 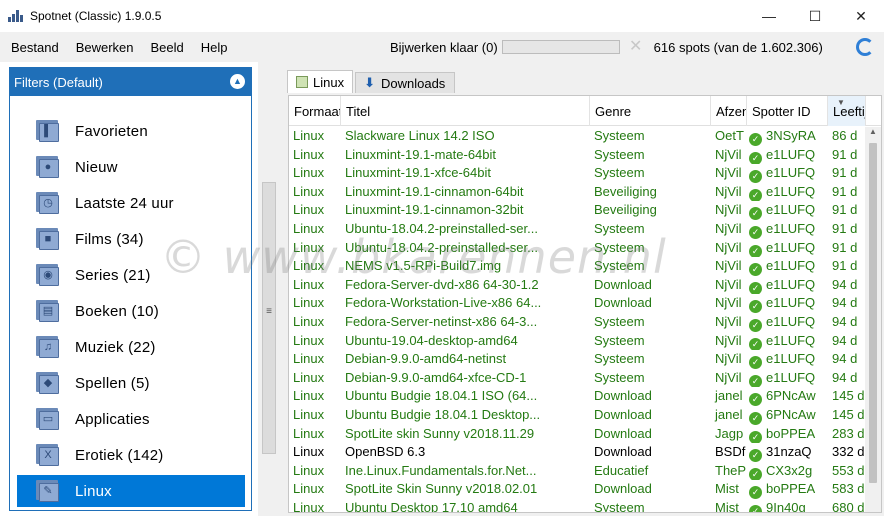 What do you see at coordinates (113, 275) in the screenshot?
I see `filter-label: Series (21)` at bounding box center [113, 275].